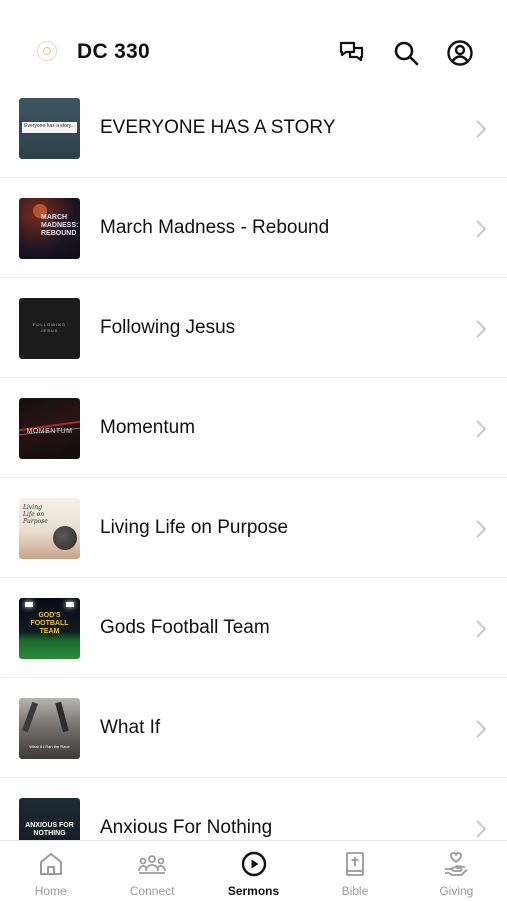  I want to click on church-logo-icon, so click(47, 51).